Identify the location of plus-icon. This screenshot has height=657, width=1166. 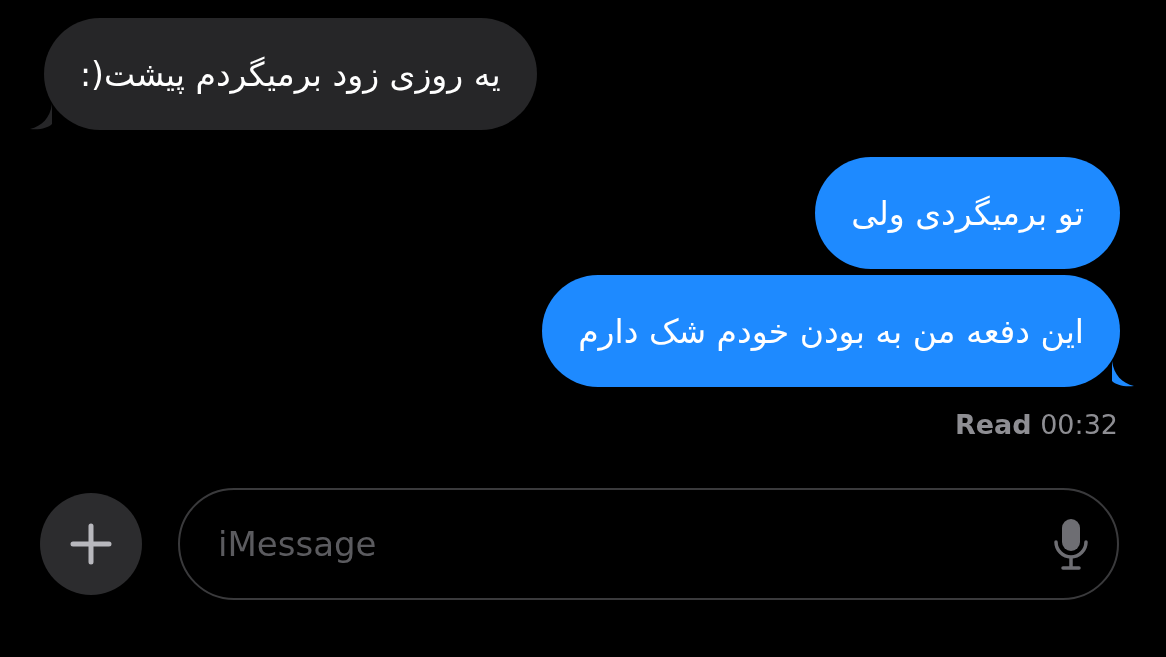
(91, 544).